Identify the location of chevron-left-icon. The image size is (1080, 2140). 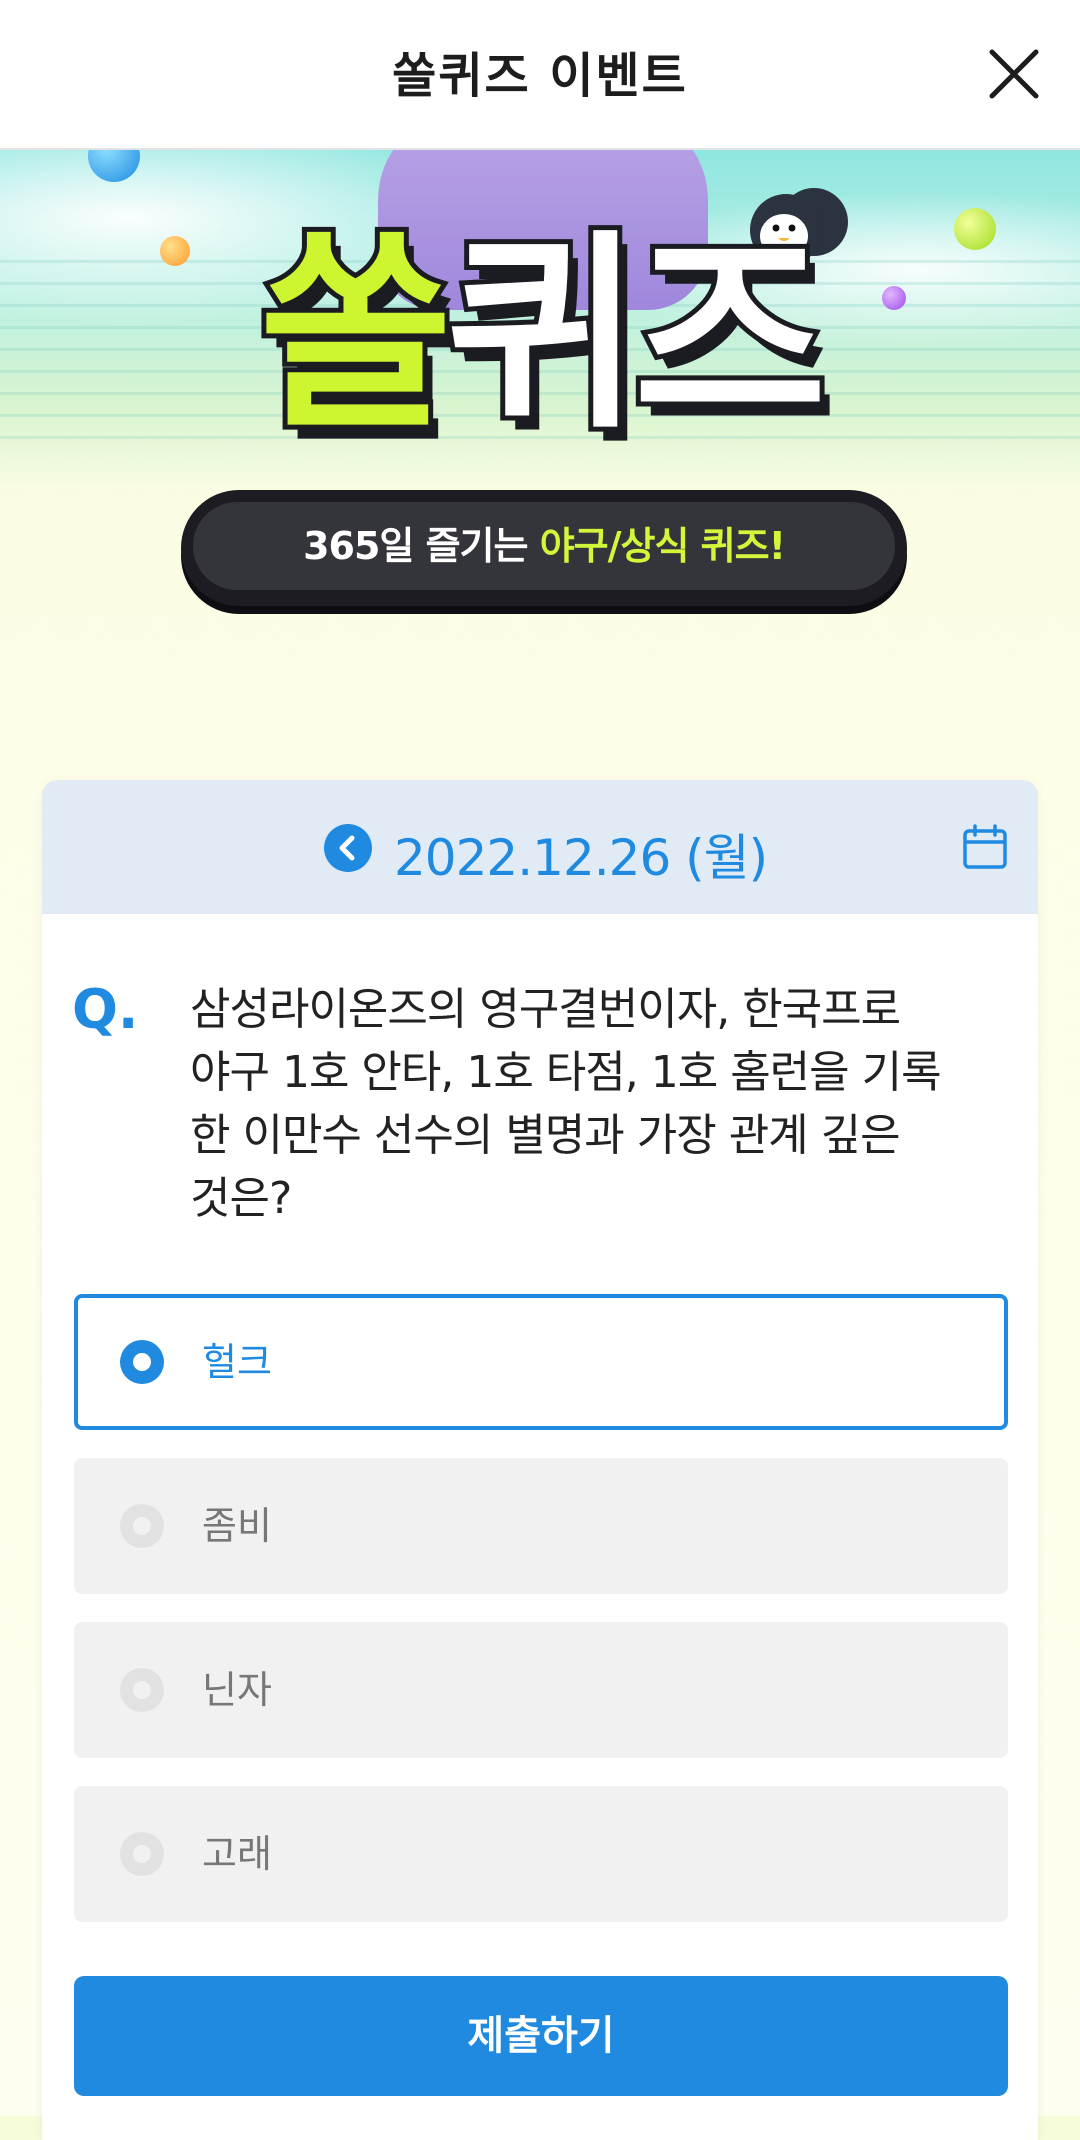
(347, 848).